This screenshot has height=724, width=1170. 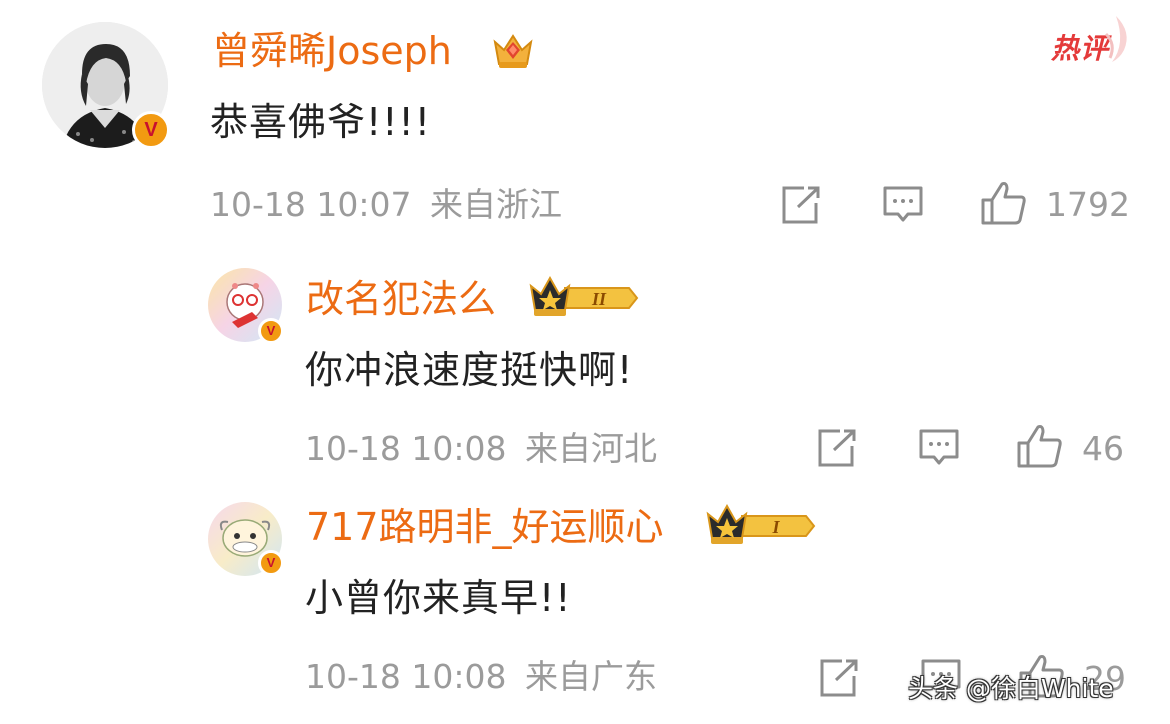 I want to click on comment-meta: 10-18 10:08 来自河北, so click(x=481, y=449).